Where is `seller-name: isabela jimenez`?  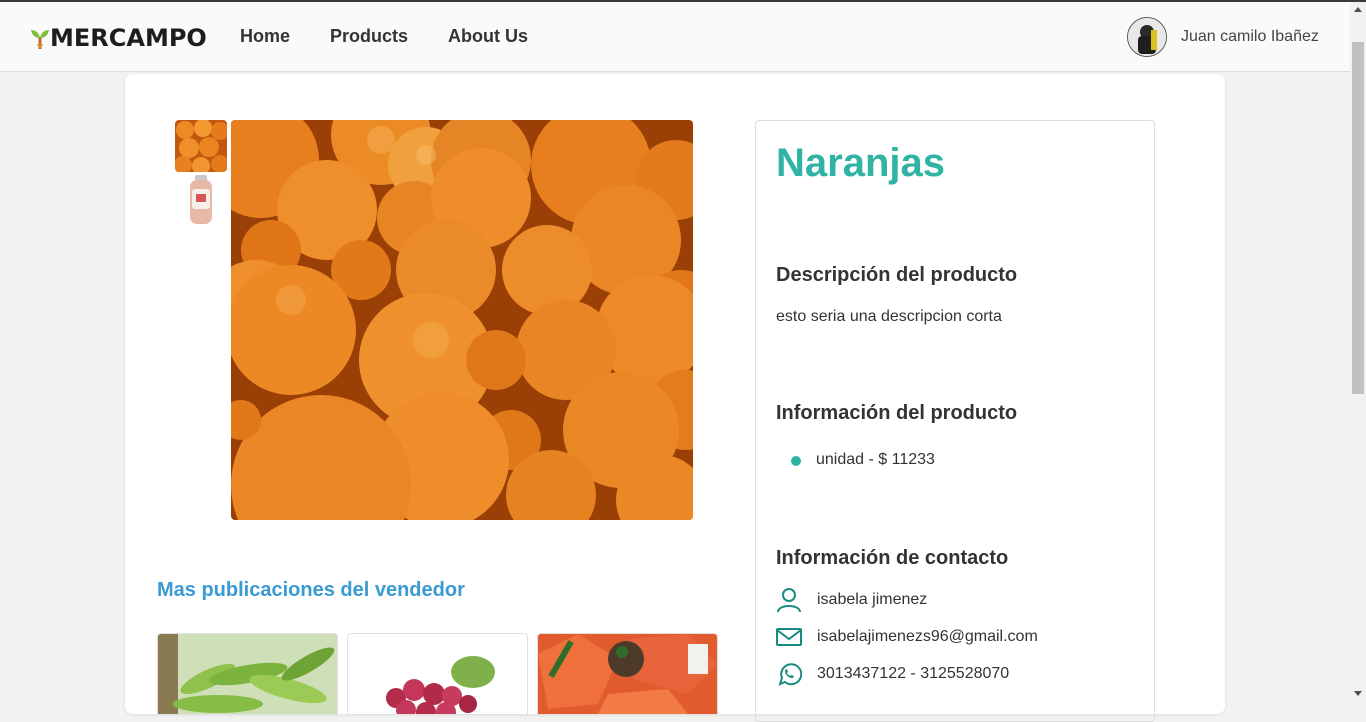 seller-name: isabela jimenez is located at coordinates (872, 599).